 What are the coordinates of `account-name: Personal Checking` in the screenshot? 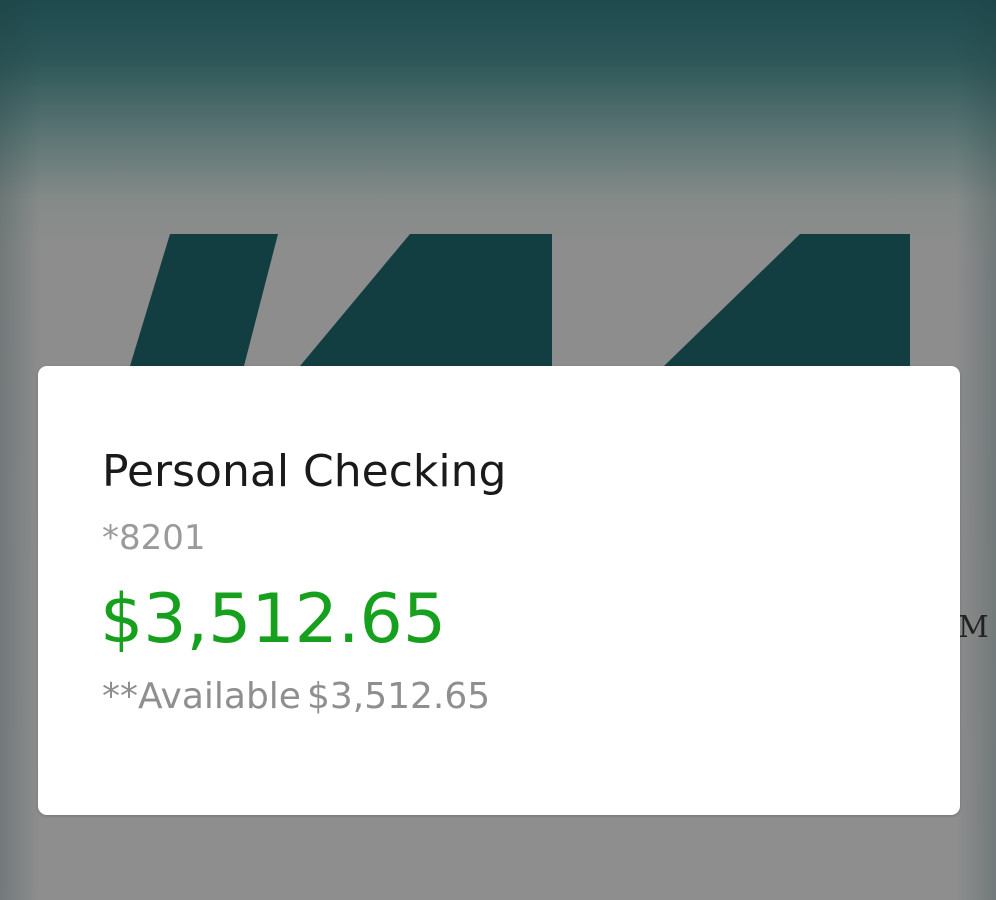 It's located at (304, 471).